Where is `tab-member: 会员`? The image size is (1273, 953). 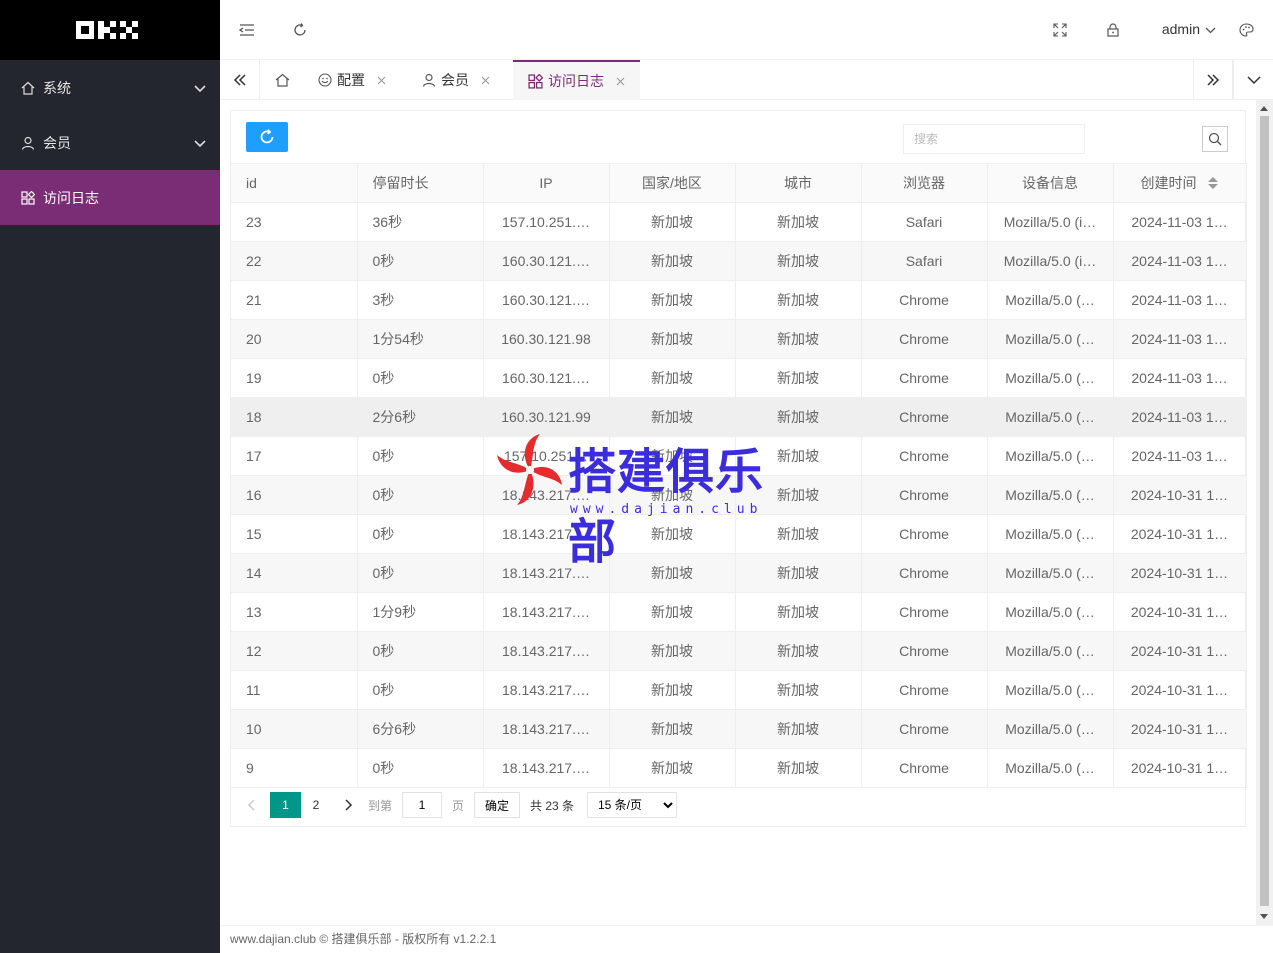 tab-member: 会员 is located at coordinates (456, 80).